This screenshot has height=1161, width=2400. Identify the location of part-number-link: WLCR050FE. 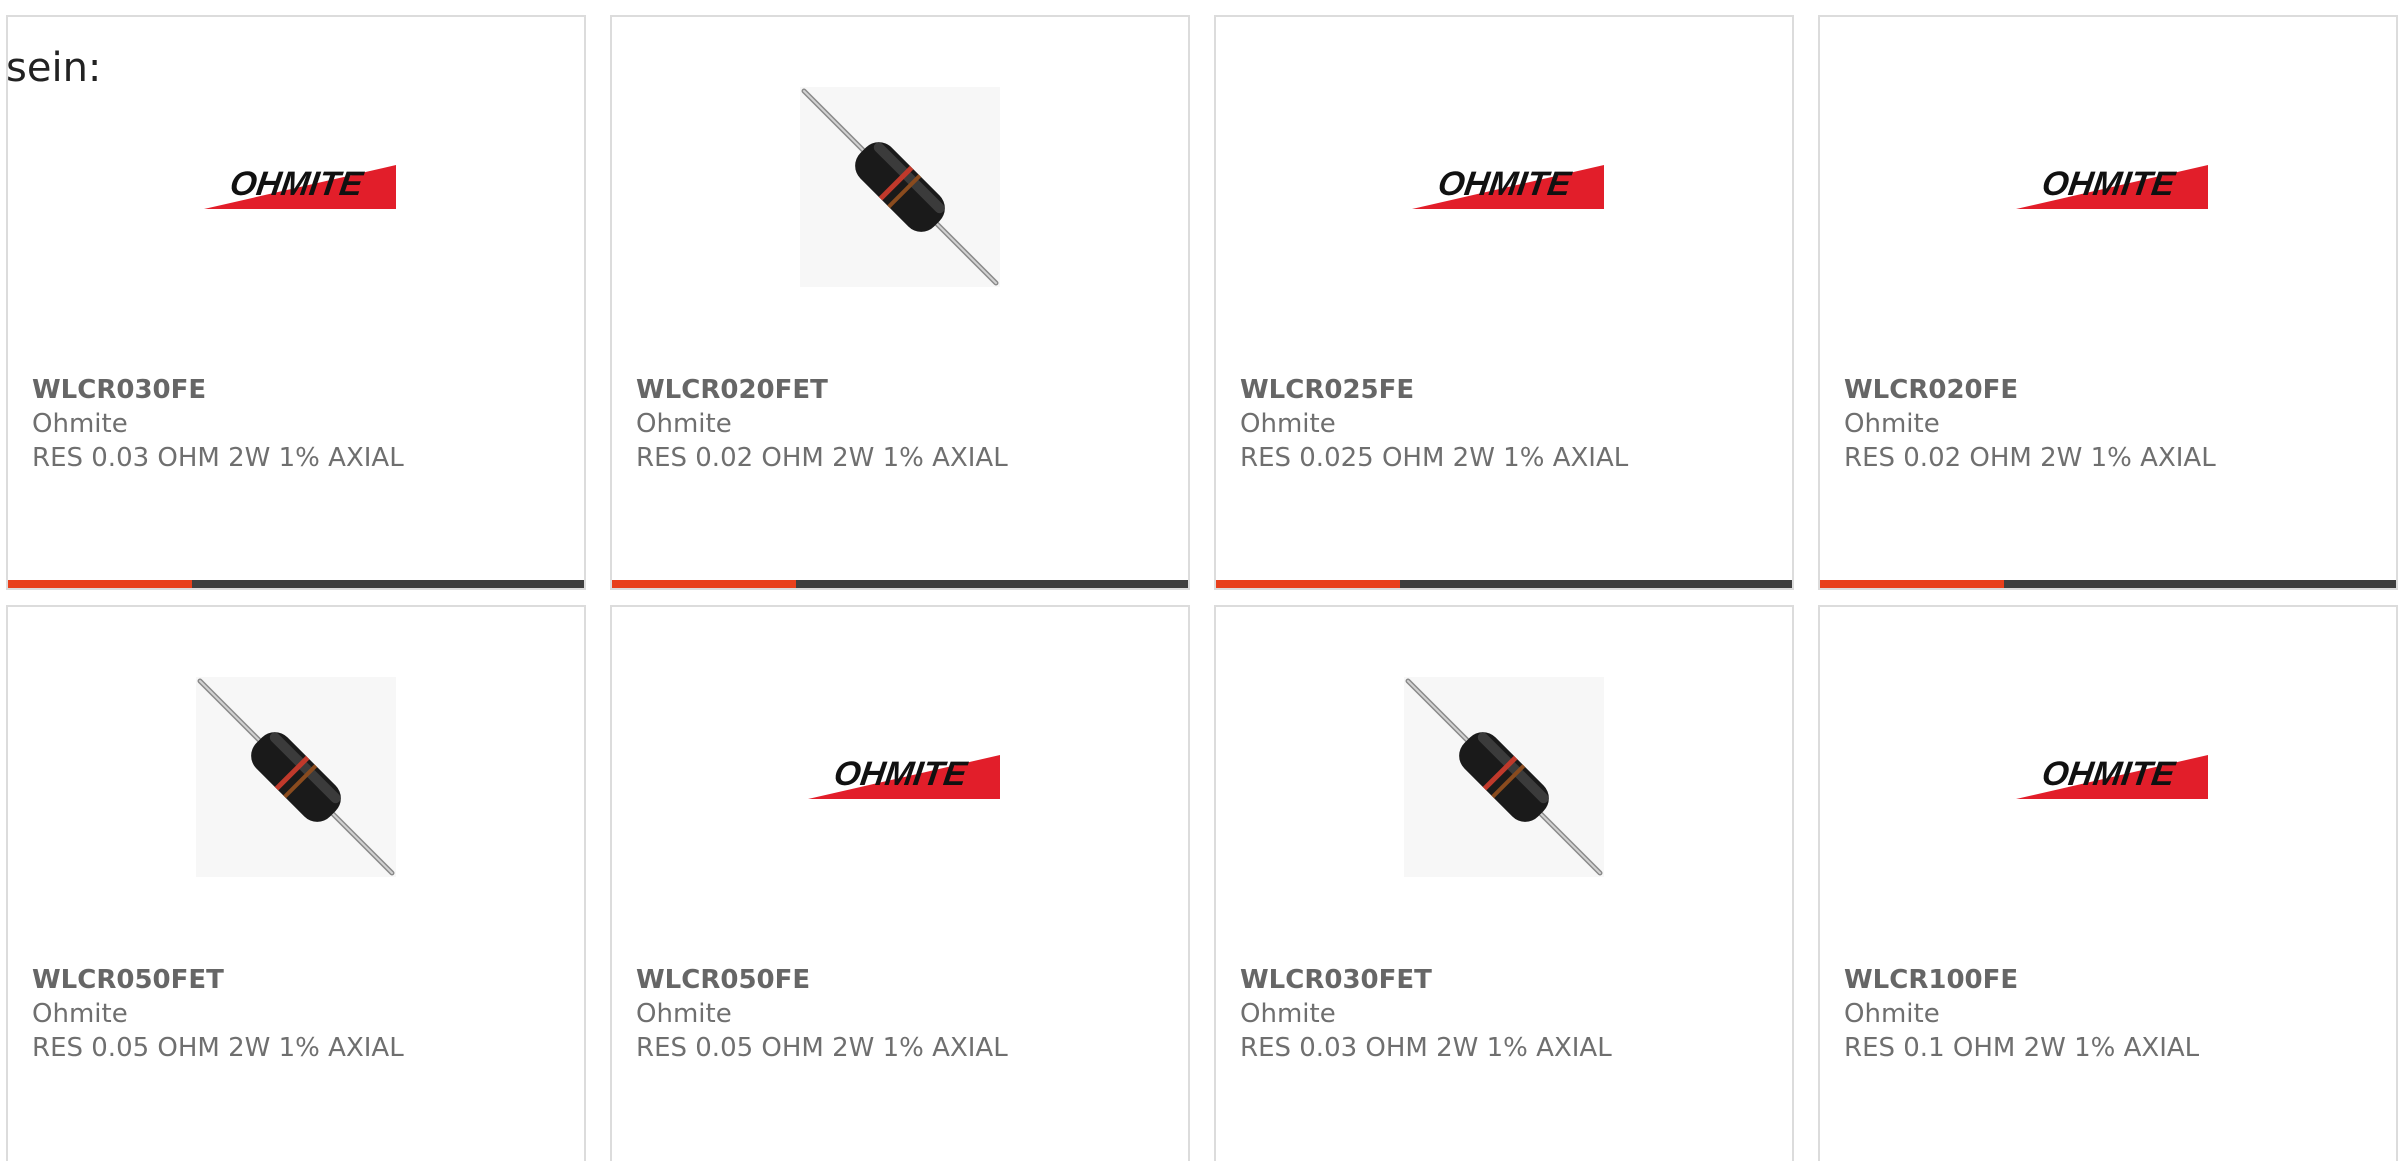
(906, 980).